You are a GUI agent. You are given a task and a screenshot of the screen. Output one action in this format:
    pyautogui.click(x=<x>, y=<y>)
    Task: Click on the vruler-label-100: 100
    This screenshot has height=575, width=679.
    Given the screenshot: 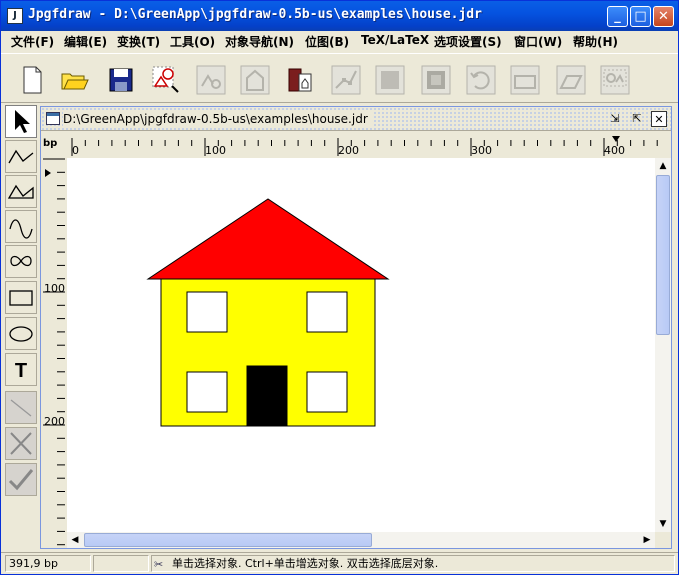 What is the action you would take?
    pyautogui.click(x=54, y=288)
    